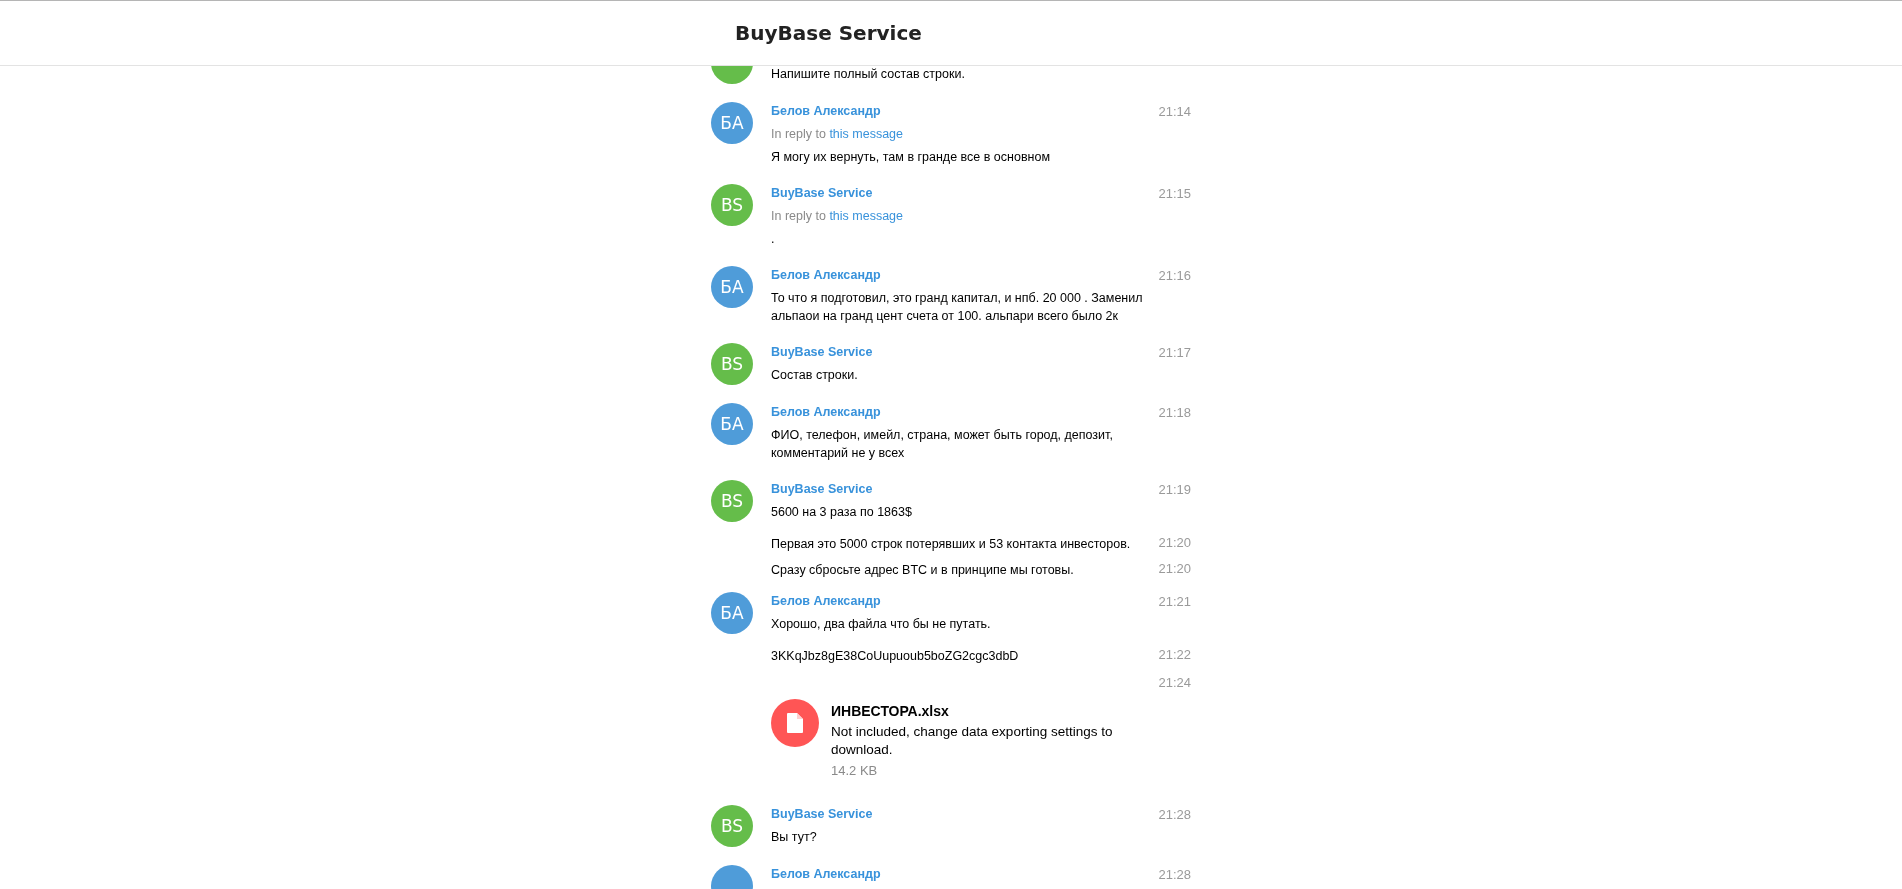  I want to click on message-time: 21:24, so click(1174, 682).